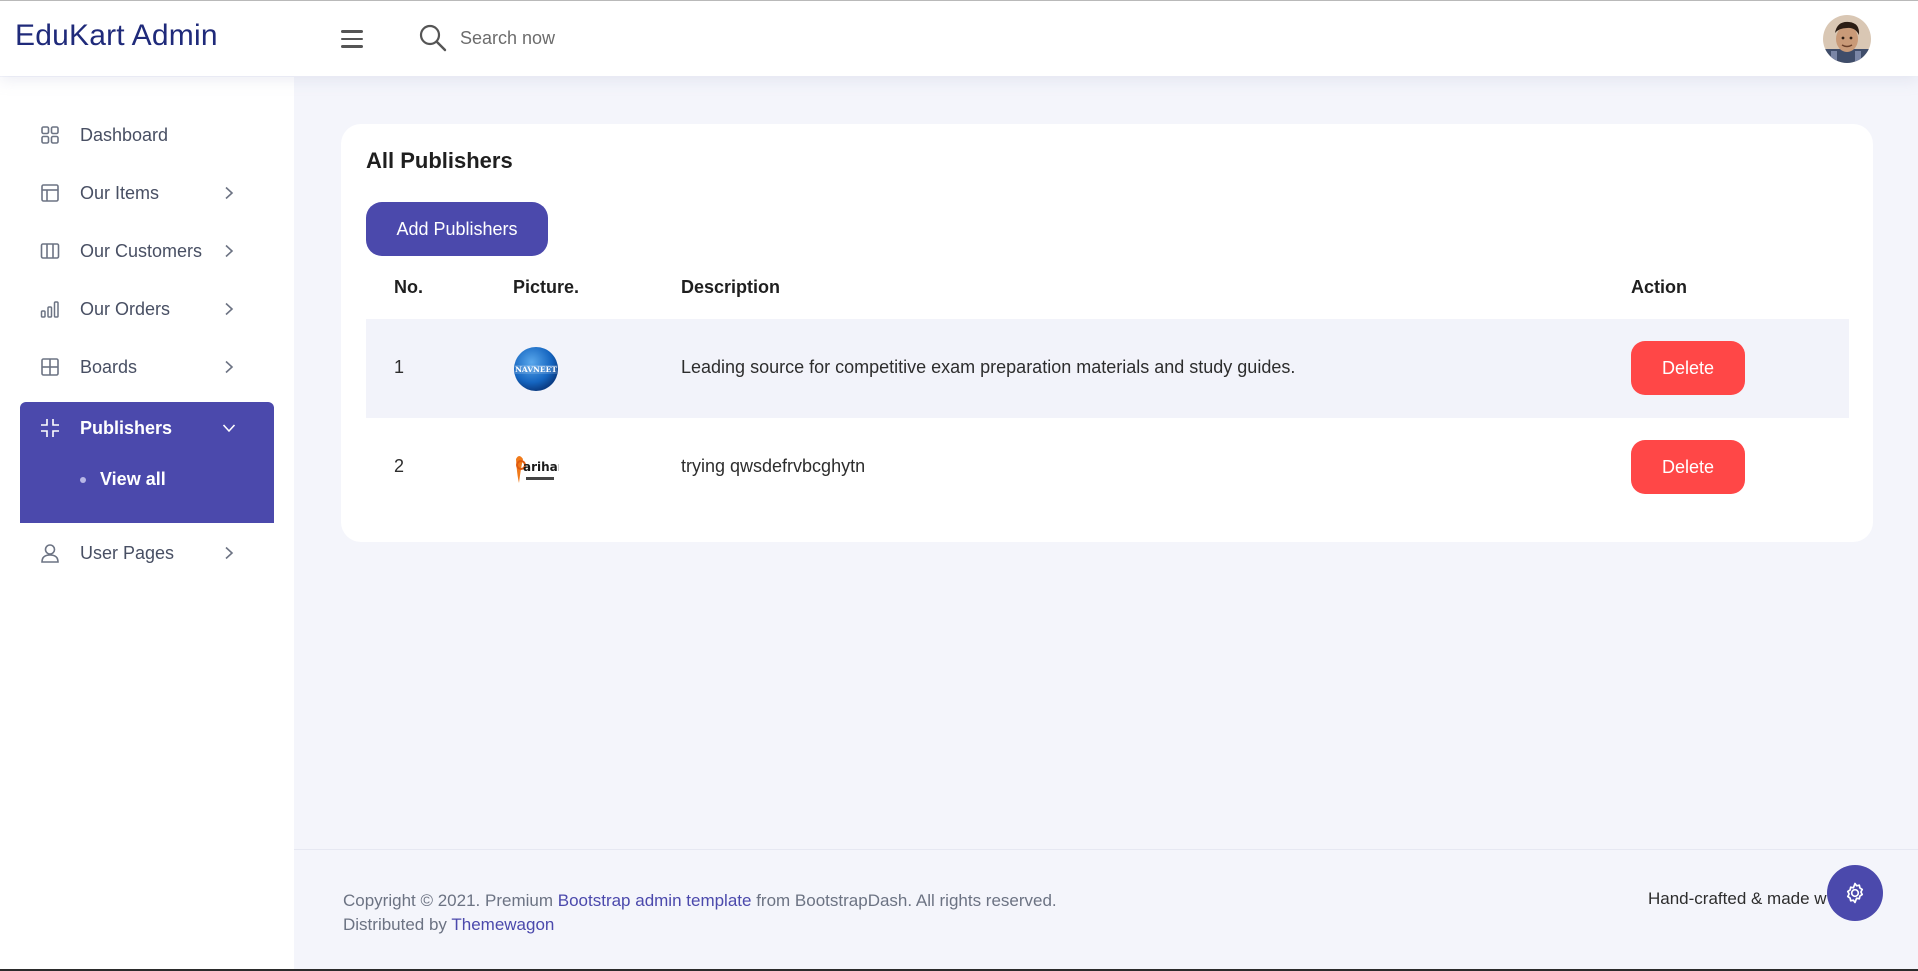 The width and height of the screenshot is (1918, 971). Describe the element at coordinates (50, 251) in the screenshot. I see `columns-icon` at that location.